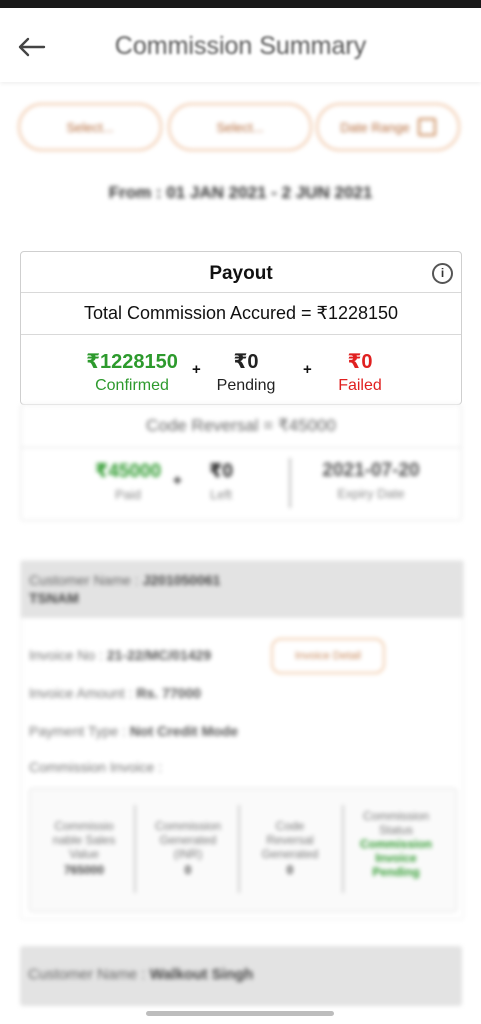 This screenshot has width=481, height=1024. Describe the element at coordinates (240, 192) in the screenshot. I see `date-range-text: From : 01 JAN 2021 - 2 JUN 2021` at that location.